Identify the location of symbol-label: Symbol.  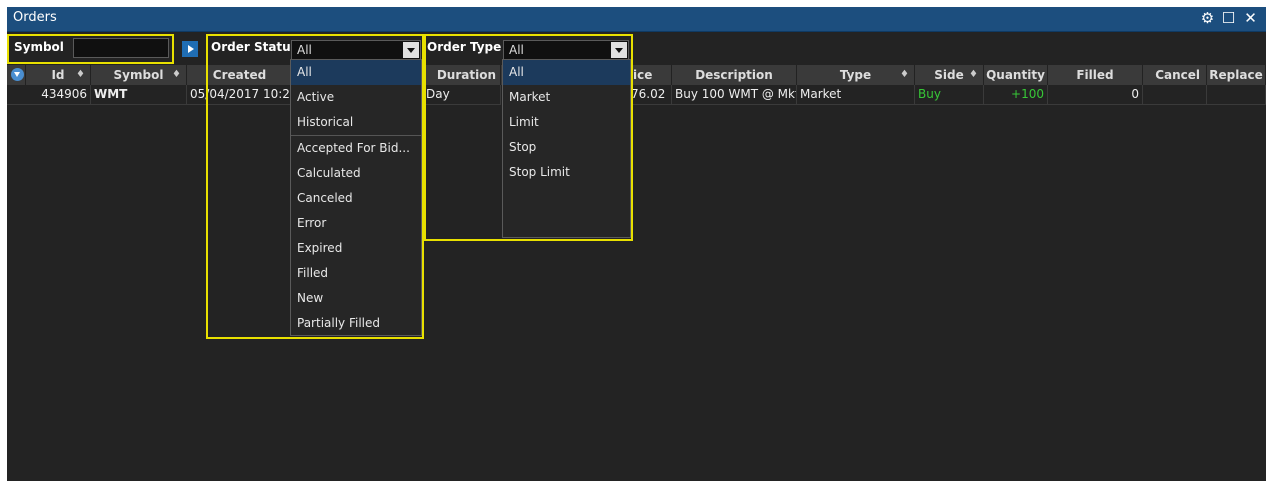
(39, 47).